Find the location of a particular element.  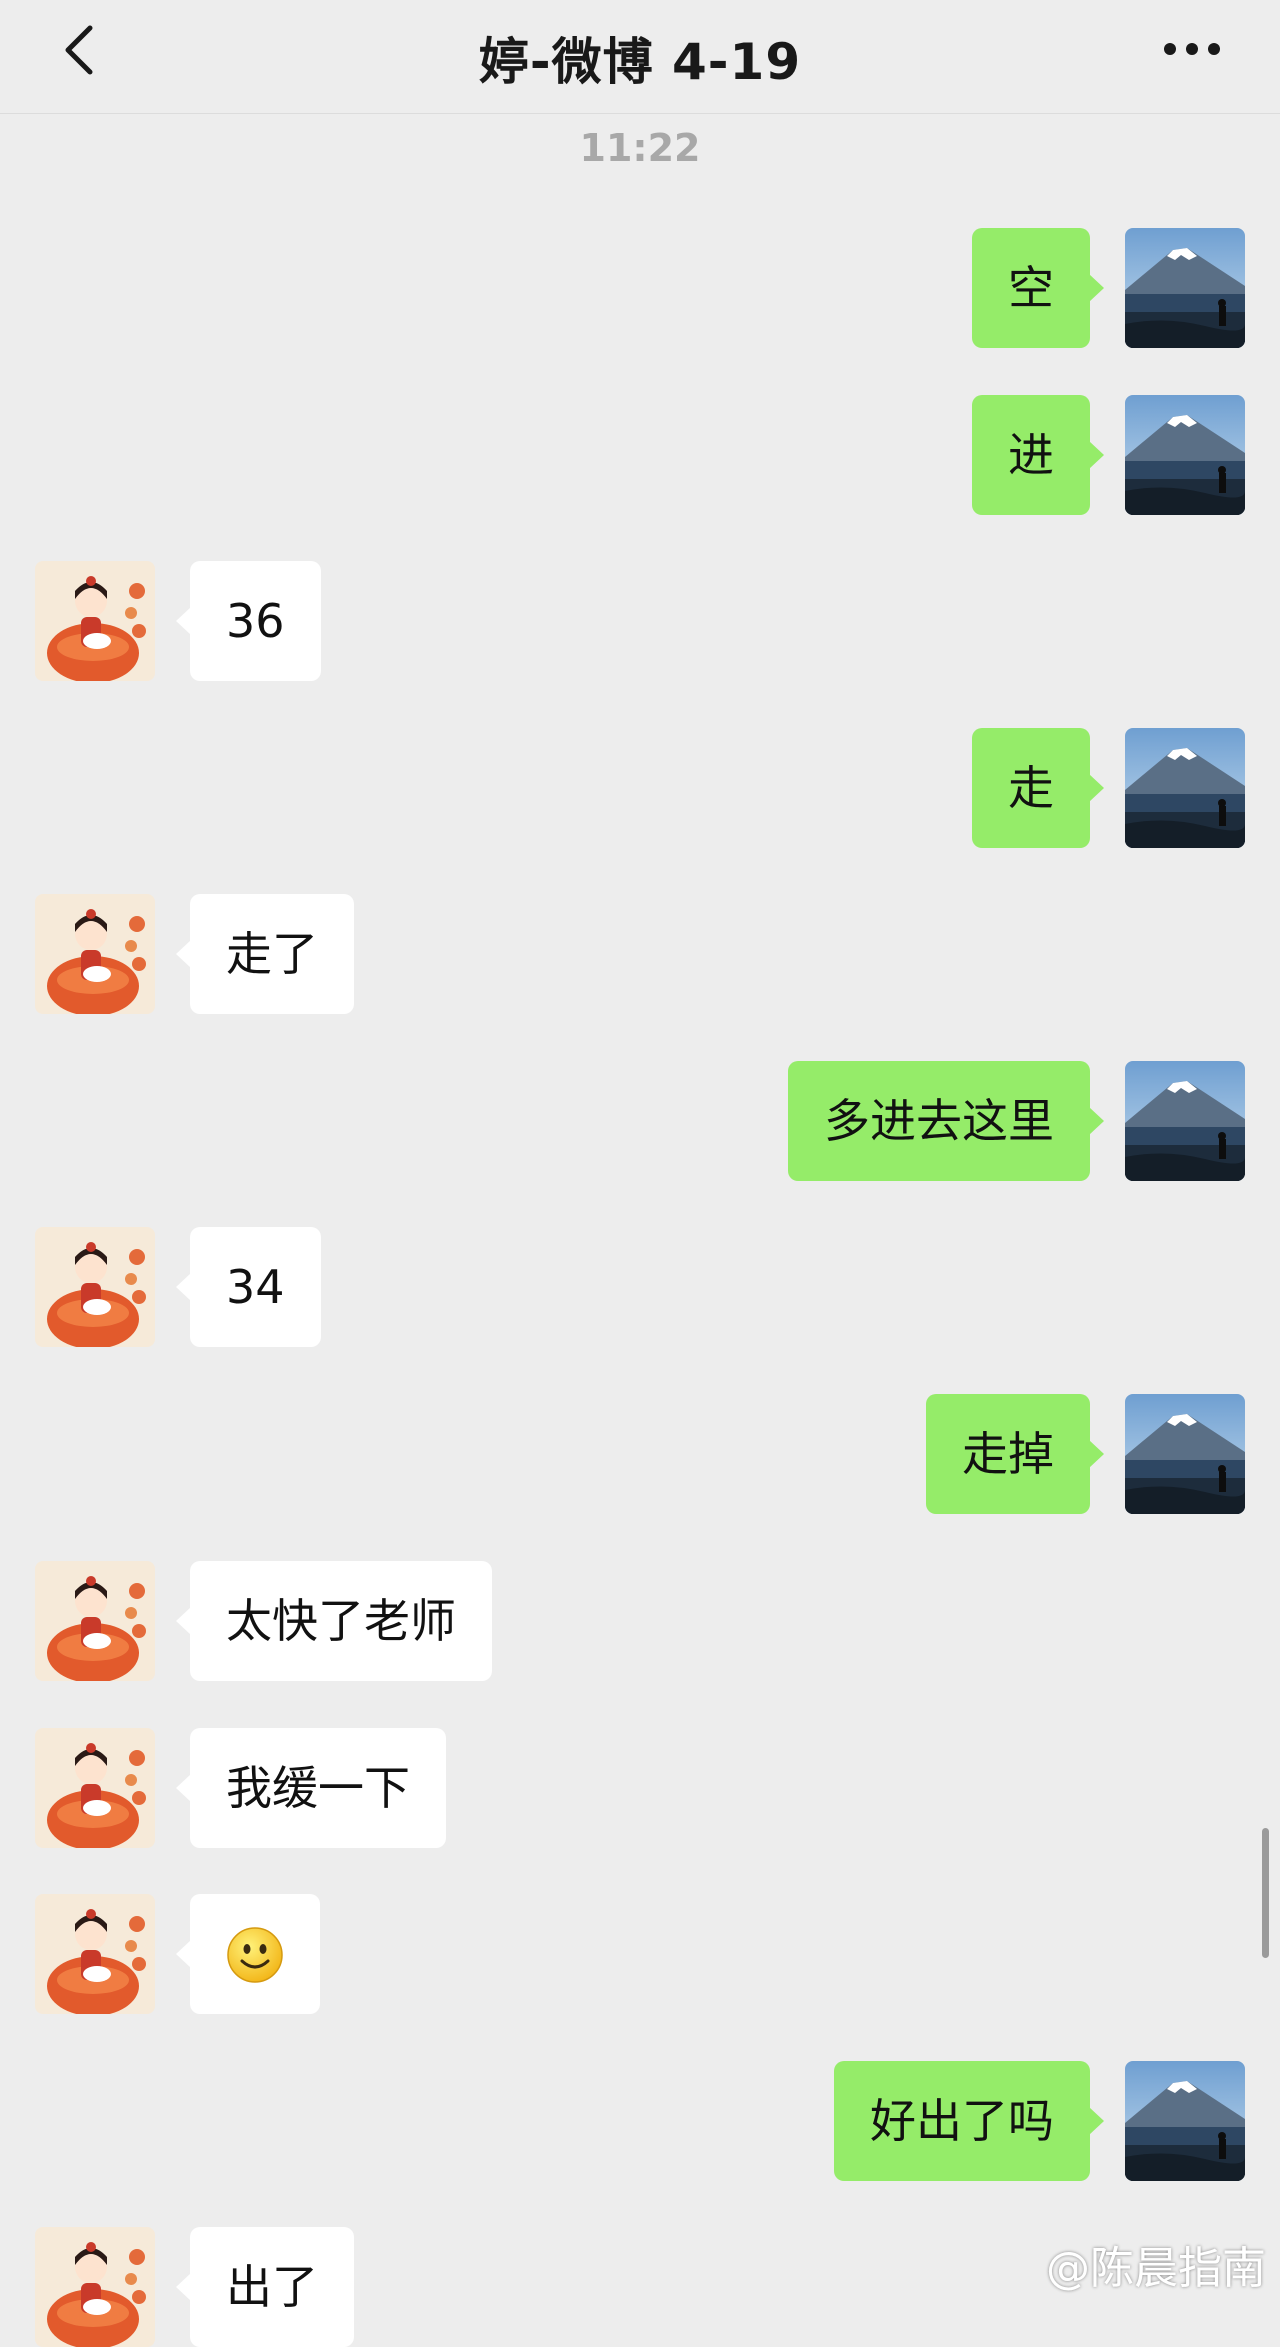

message-bubble: 好出了吗 is located at coordinates (969, 2121).